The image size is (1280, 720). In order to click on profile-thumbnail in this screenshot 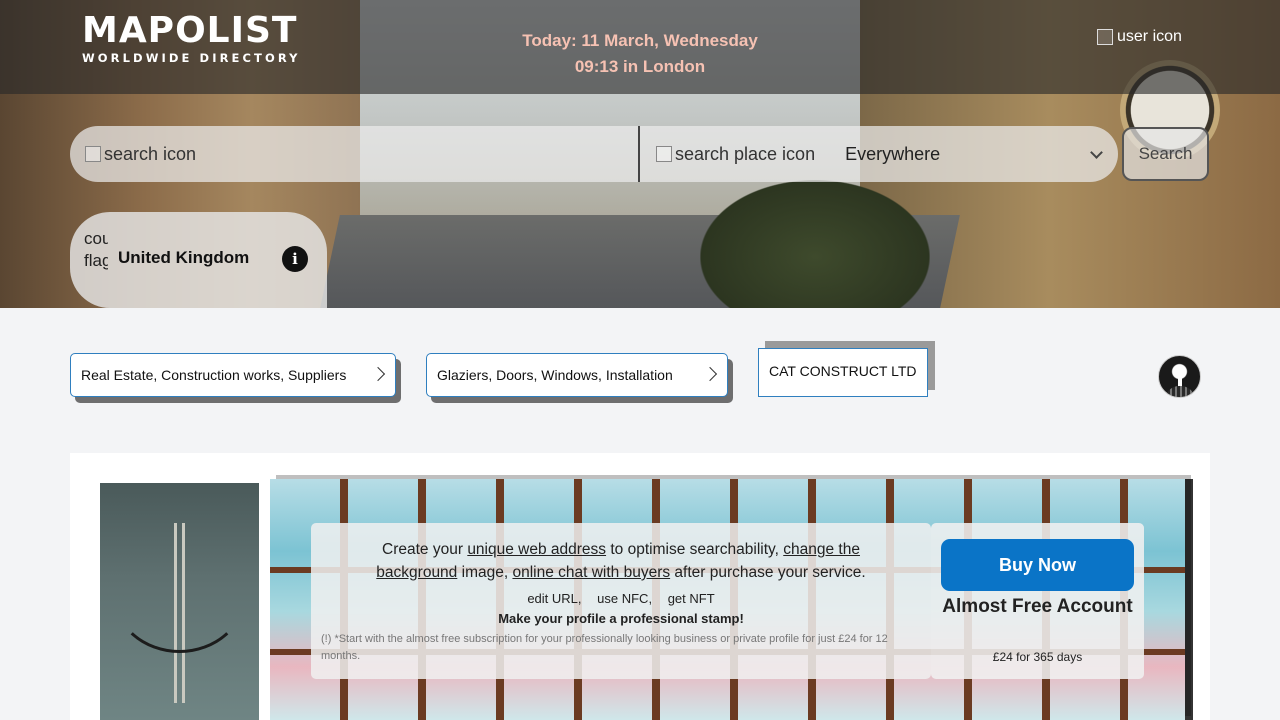, I will do `click(179, 601)`.